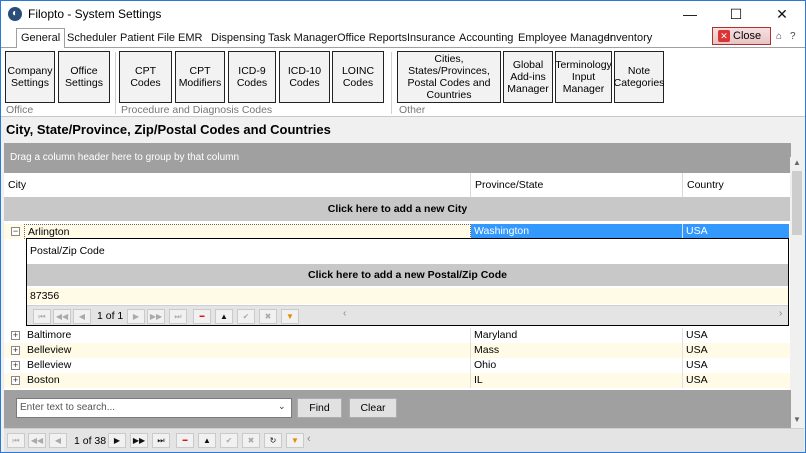  What do you see at coordinates (92, 38) in the screenshot?
I see `tab-scheduler: Scheduler` at bounding box center [92, 38].